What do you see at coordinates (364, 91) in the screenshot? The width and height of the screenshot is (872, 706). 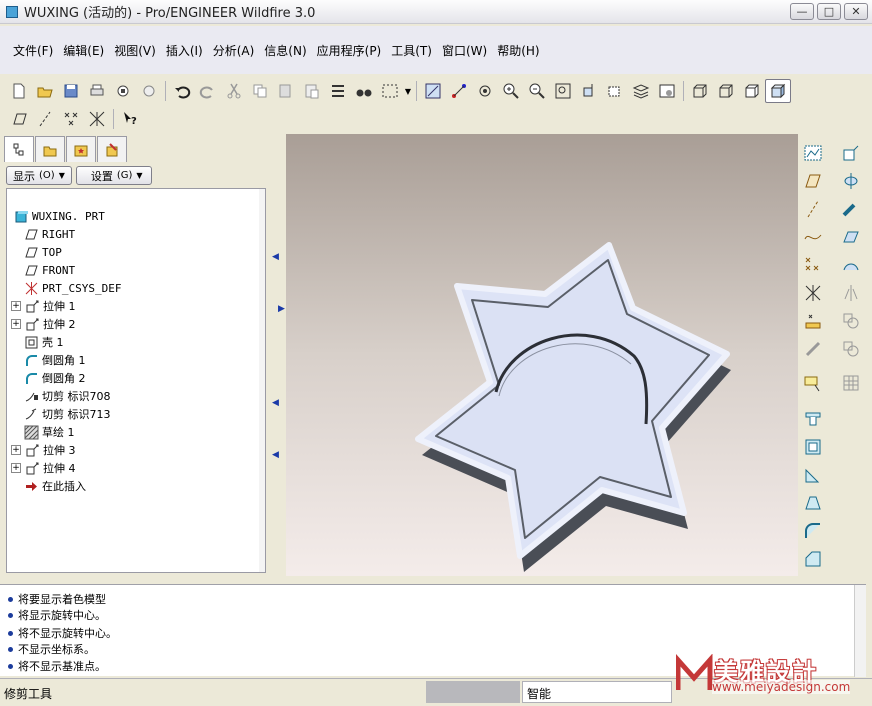 I see `find-binoculars-icon` at bounding box center [364, 91].